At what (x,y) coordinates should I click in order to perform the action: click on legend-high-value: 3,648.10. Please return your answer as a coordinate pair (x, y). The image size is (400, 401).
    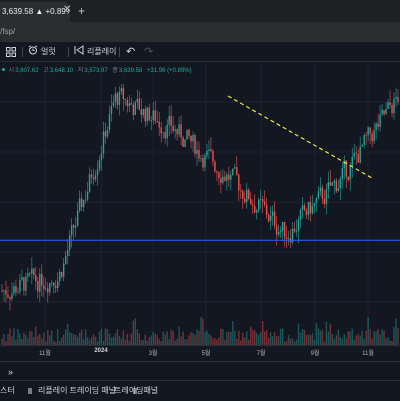
    Looking at the image, I should click on (61, 71).